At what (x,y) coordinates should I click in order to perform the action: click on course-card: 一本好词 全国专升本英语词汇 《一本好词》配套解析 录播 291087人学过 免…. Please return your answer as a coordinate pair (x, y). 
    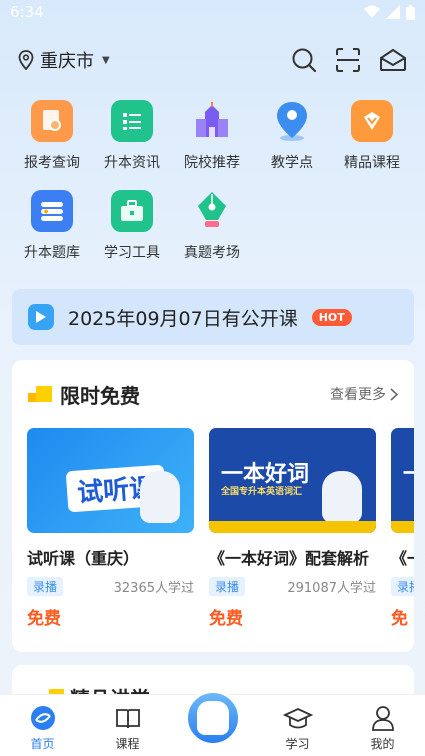
    Looking at the image, I should click on (292, 528).